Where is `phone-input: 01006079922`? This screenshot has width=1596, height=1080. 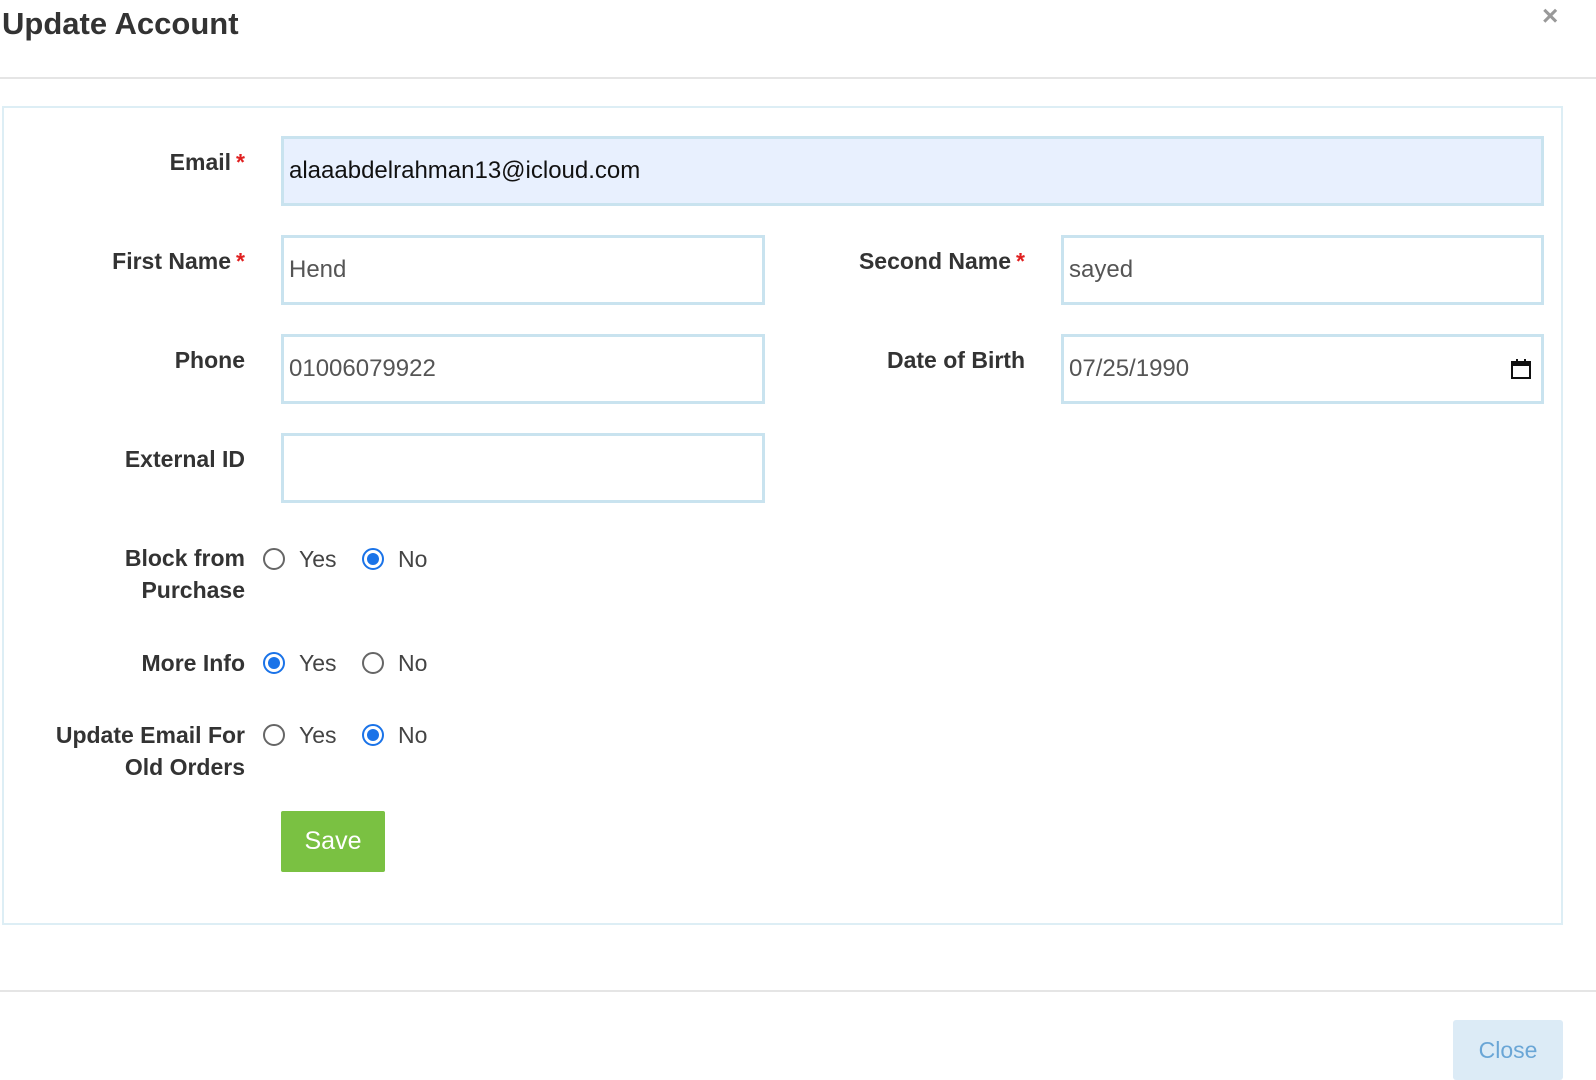
phone-input: 01006079922 is located at coordinates (523, 369).